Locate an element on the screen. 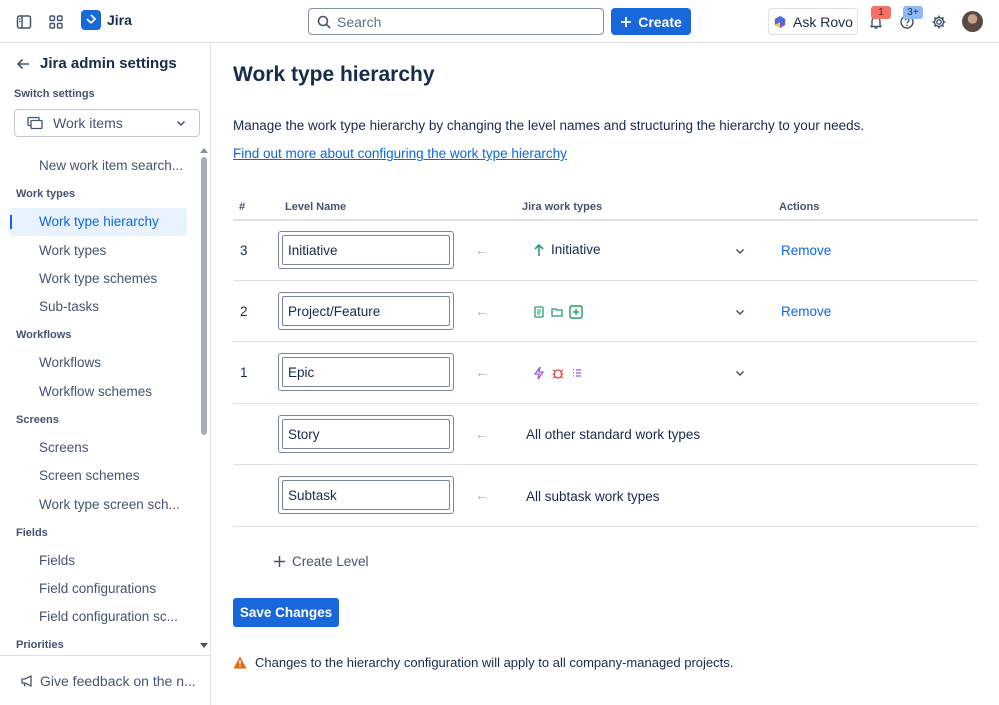  sidebar-title: Jira admin settings is located at coordinates (108, 63).